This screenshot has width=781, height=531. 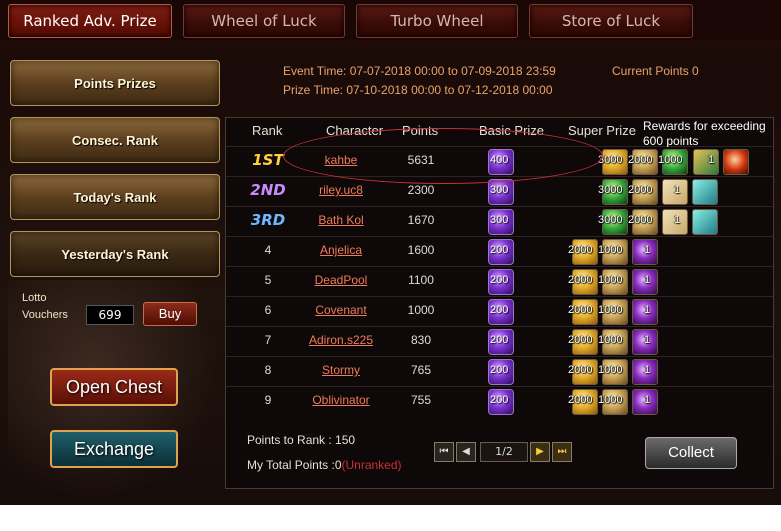 I want to click on character-link: riley.uc8, so click(x=341, y=190).